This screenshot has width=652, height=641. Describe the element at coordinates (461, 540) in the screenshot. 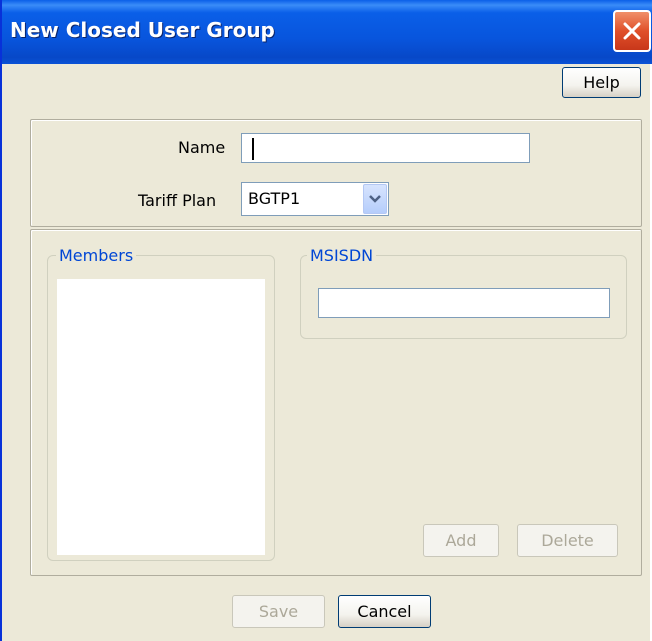

I see `add-button: Add` at that location.